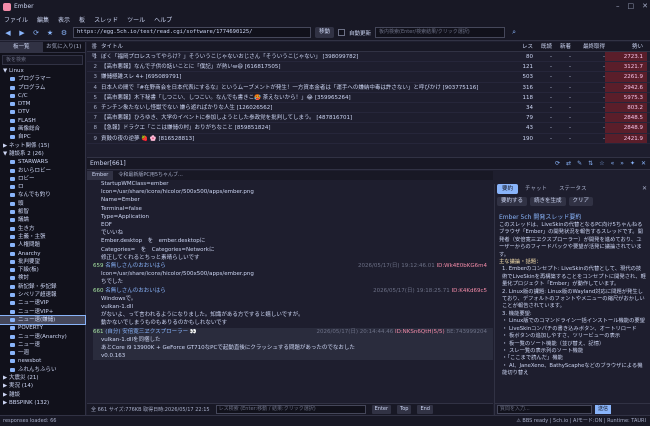 This screenshot has height=426, width=650. I want to click on link-icon: ⇄, so click(568, 163).